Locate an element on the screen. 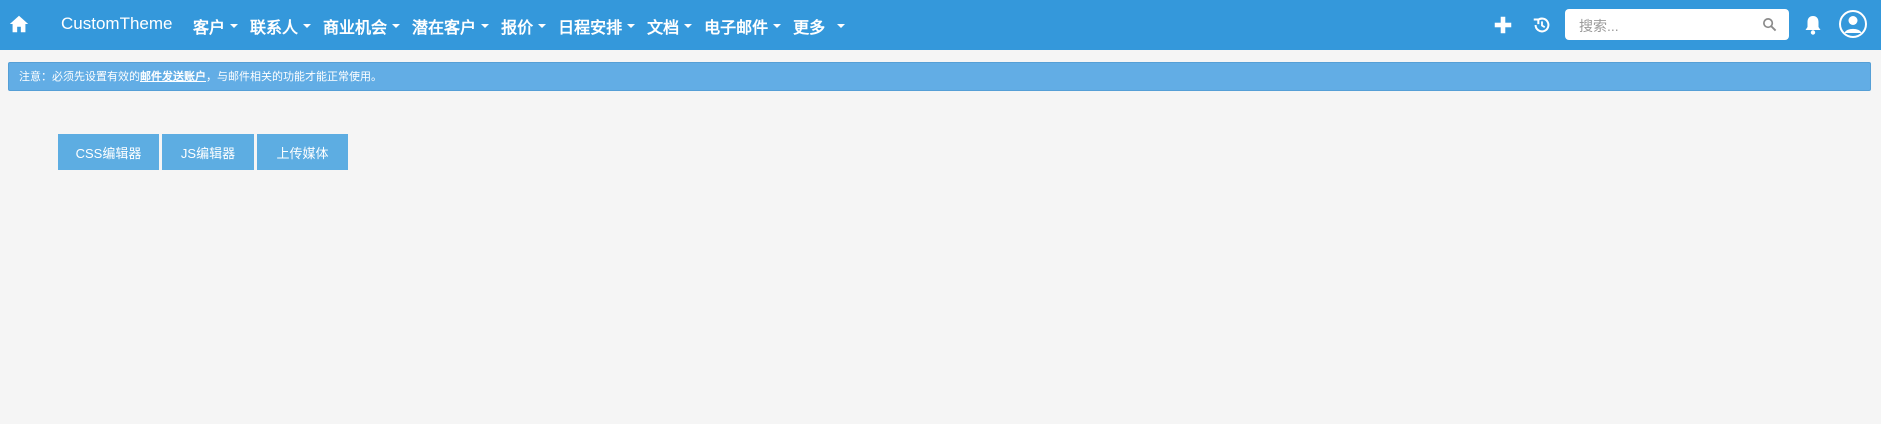  upload-media-button: 上传媒体 is located at coordinates (302, 152).